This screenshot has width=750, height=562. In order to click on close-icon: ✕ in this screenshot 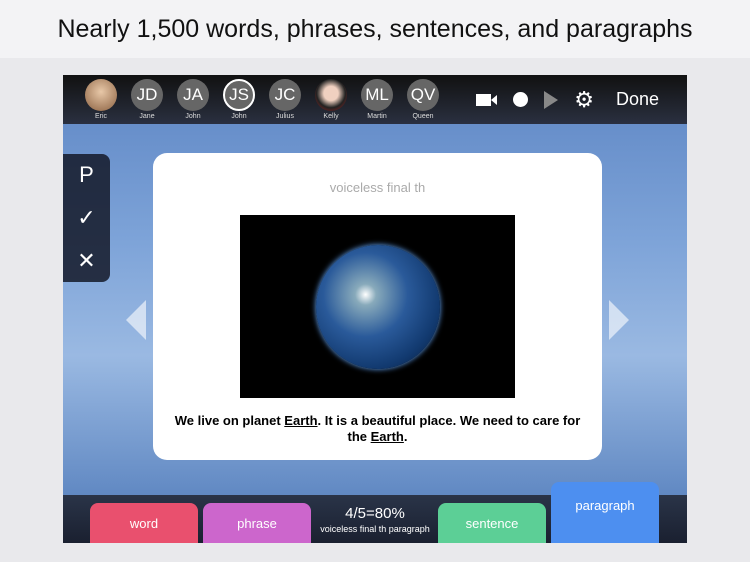, I will do `click(86, 261)`.